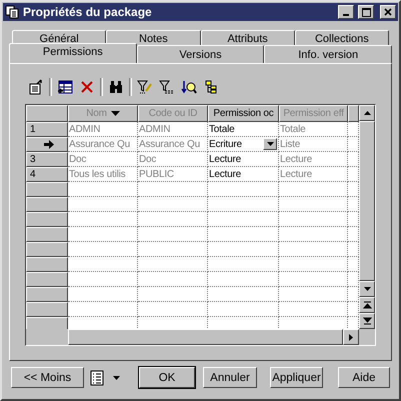 The image size is (401, 401). I want to click on maximize-icon, so click(366, 12).